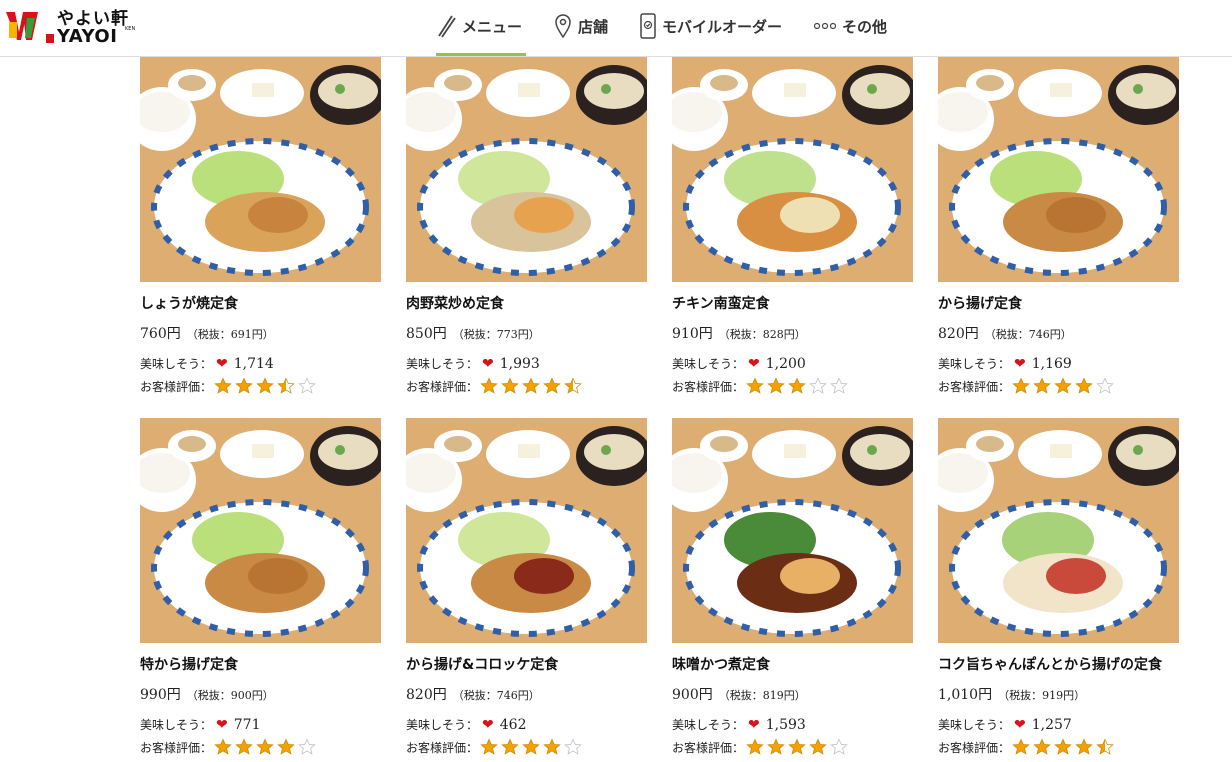 This screenshot has width=1232, height=762. Describe the element at coordinates (1005, 724) in the screenshot. I see `likes-row: 美味しそう： ❤ 1,257` at that location.